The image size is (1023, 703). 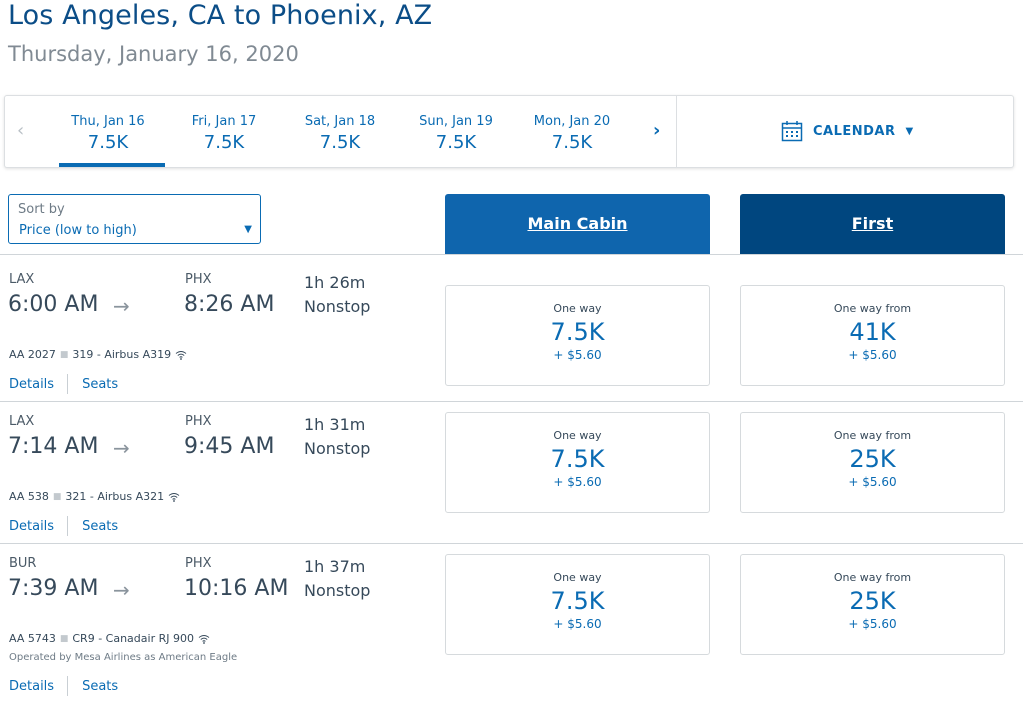 What do you see at coordinates (112, 165) in the screenshot?
I see `selected-date-indicator` at bounding box center [112, 165].